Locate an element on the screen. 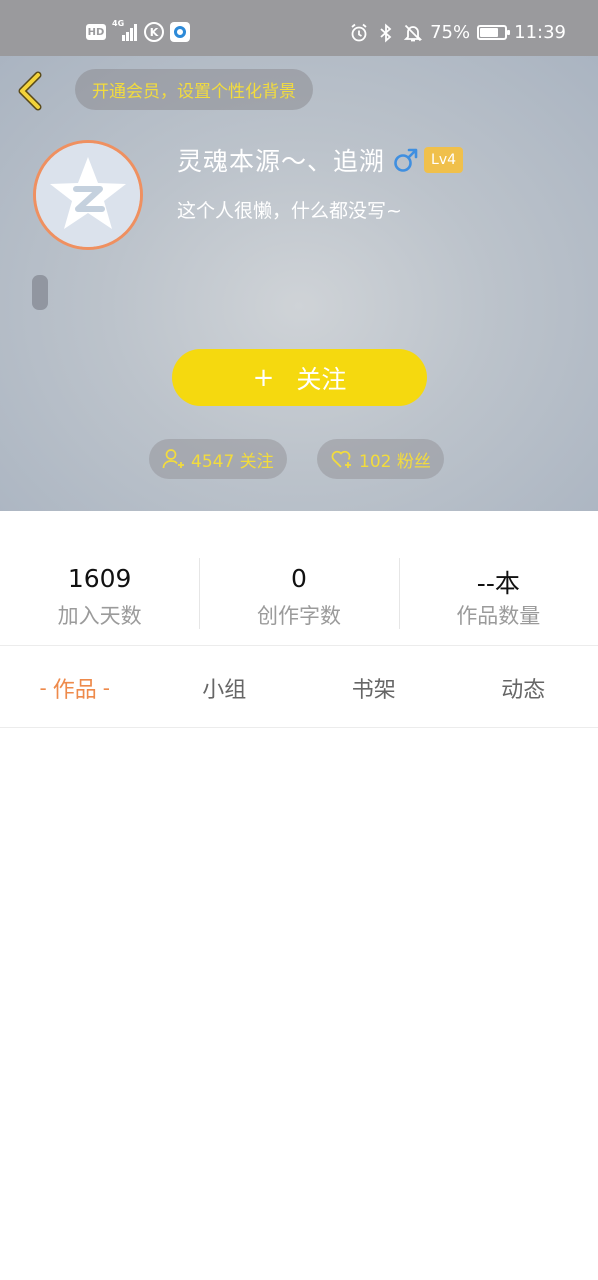 The width and height of the screenshot is (598, 1280). battery-fill is located at coordinates (489, 32).